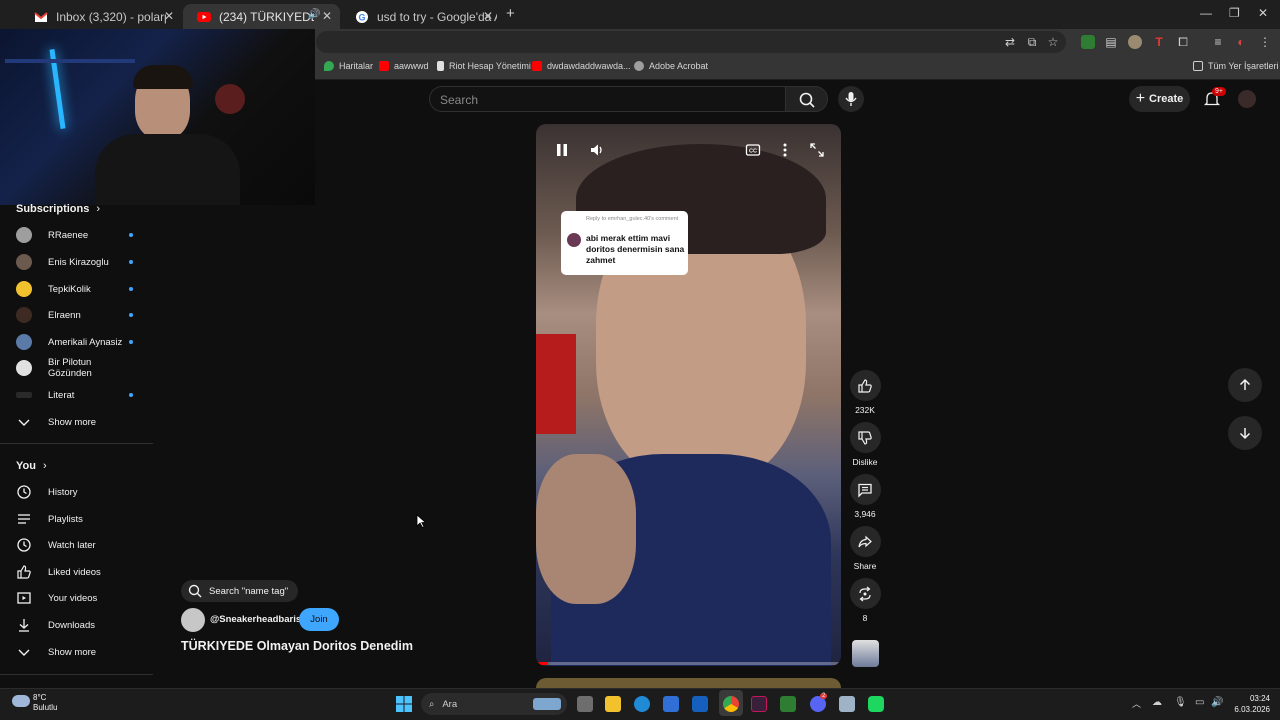 The width and height of the screenshot is (1280, 720). What do you see at coordinates (193, 620) in the screenshot?
I see `channel-avatar` at bounding box center [193, 620].